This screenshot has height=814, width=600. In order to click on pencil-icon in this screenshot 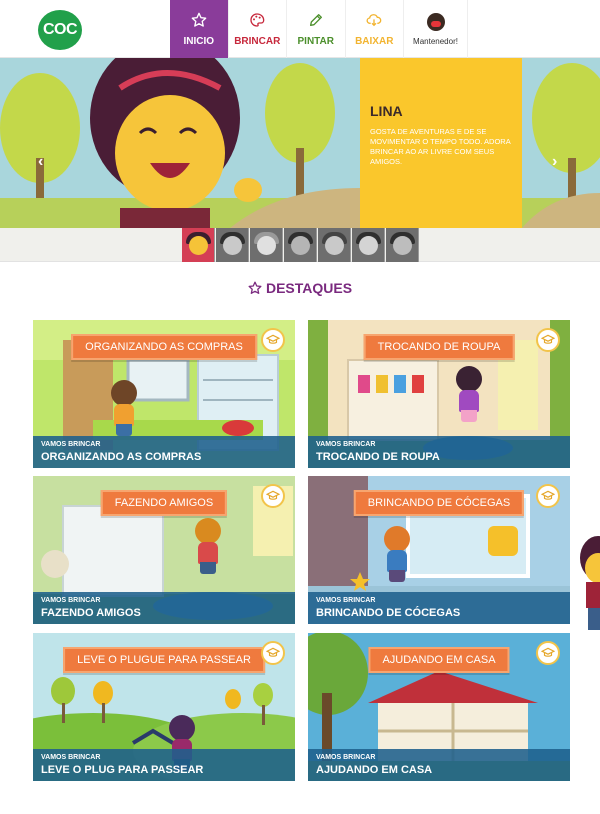, I will do `click(315, 19)`.